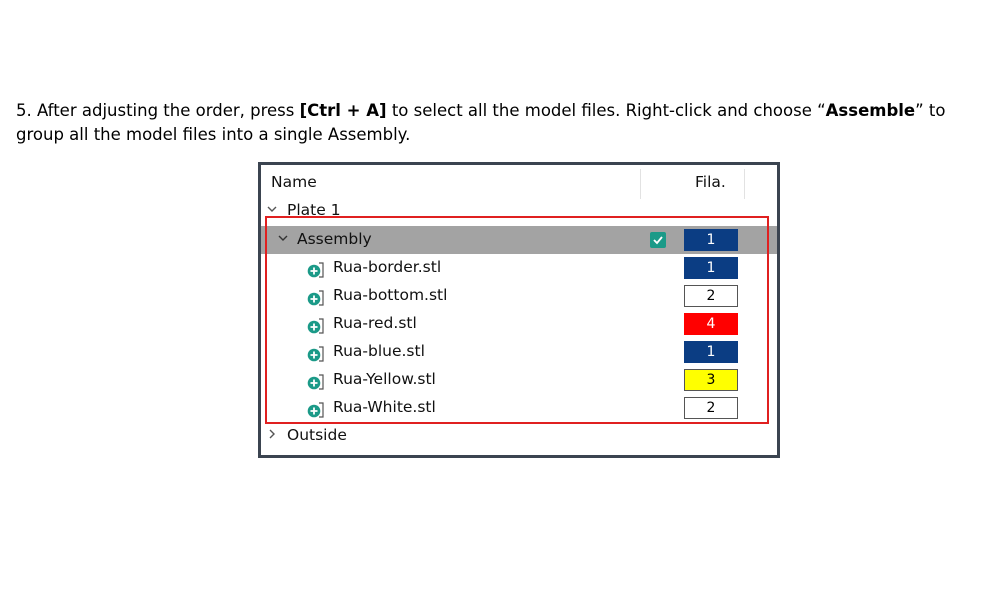  I want to click on plate-label: Plate 1, so click(314, 210).